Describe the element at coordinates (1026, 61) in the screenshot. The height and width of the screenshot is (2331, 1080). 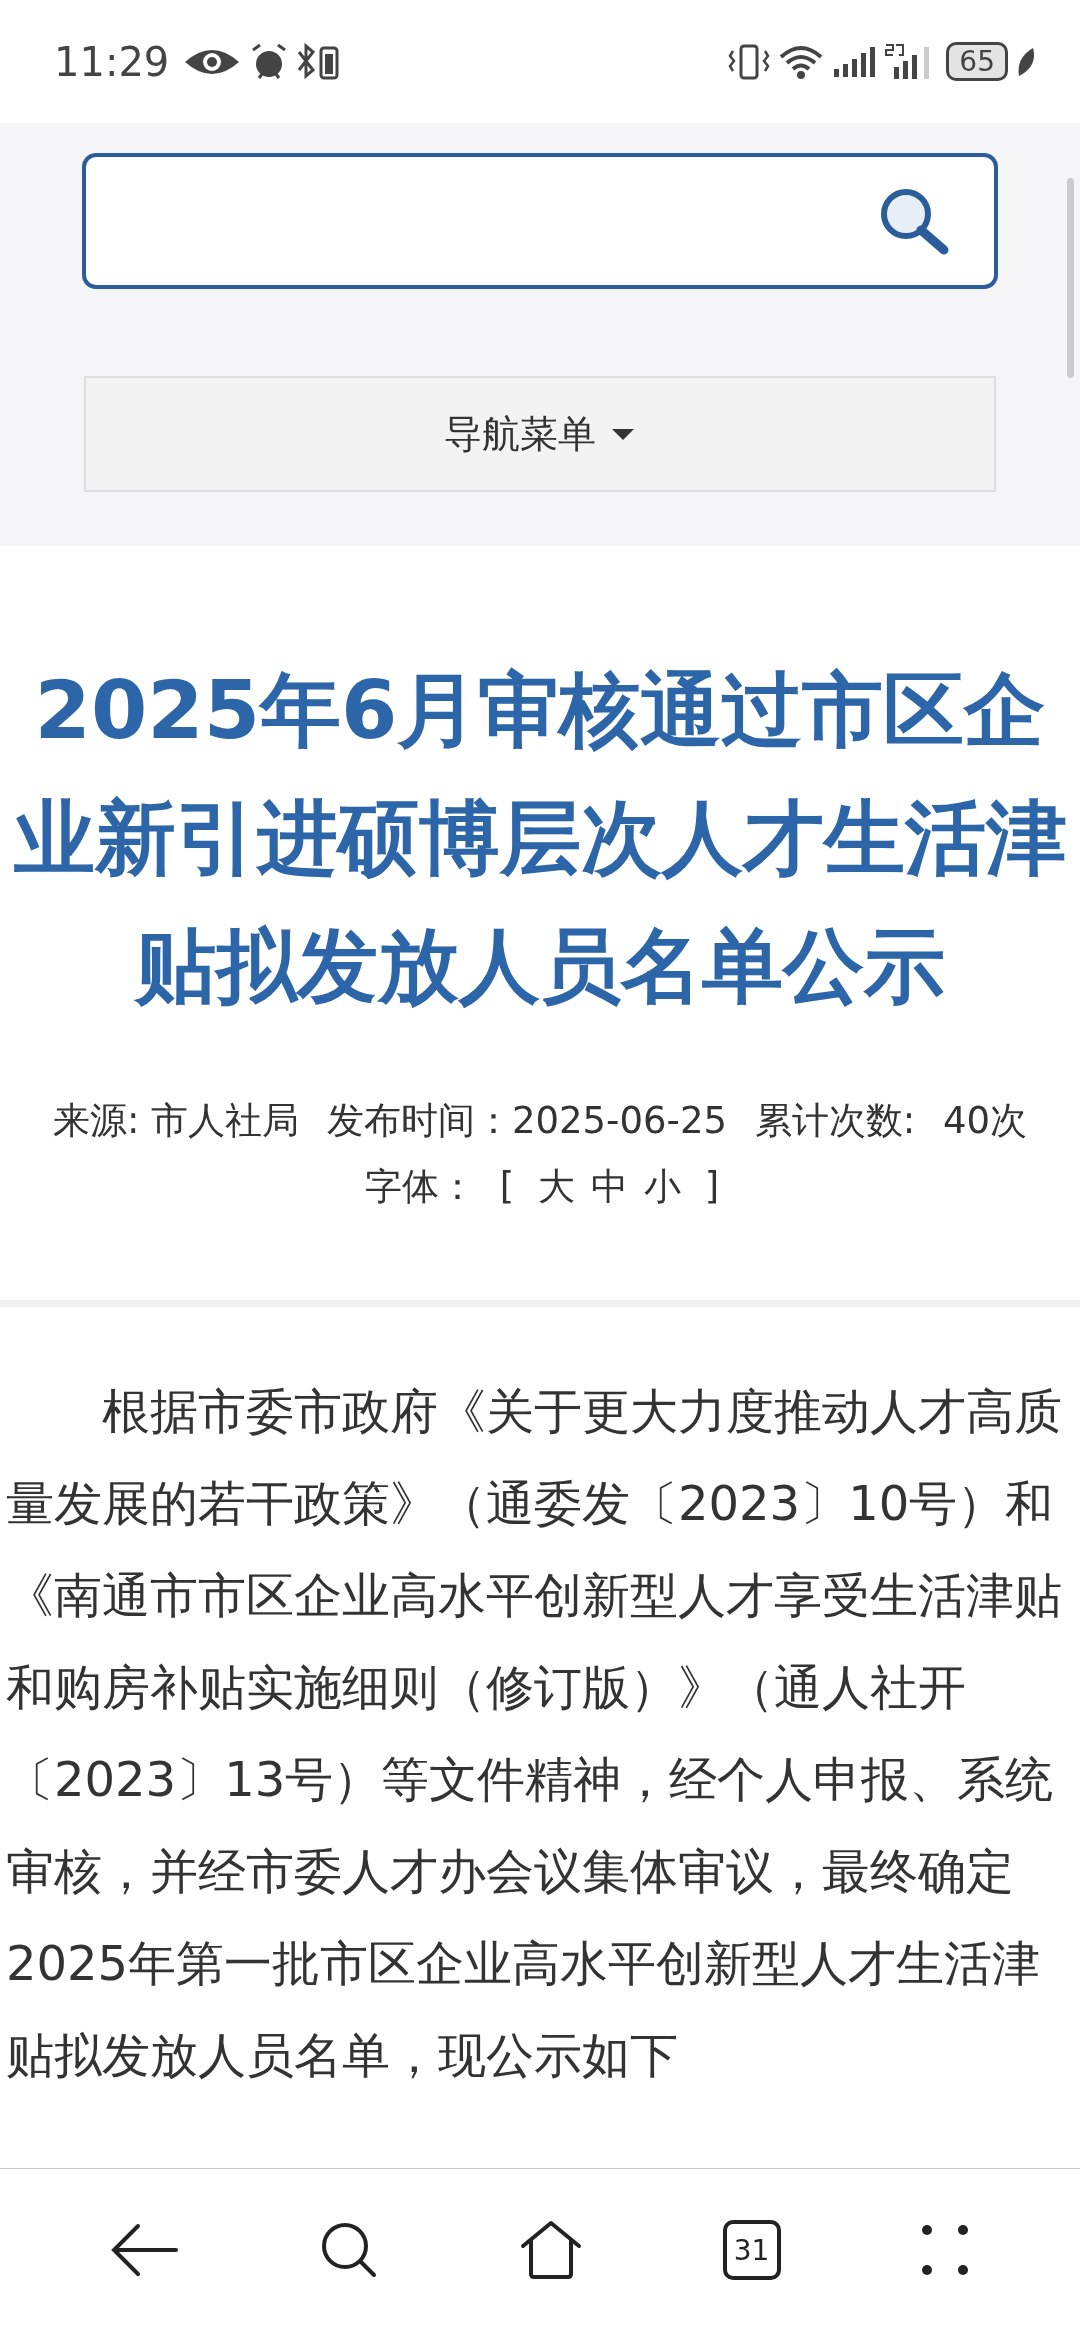
I see `leaf-icon` at that location.